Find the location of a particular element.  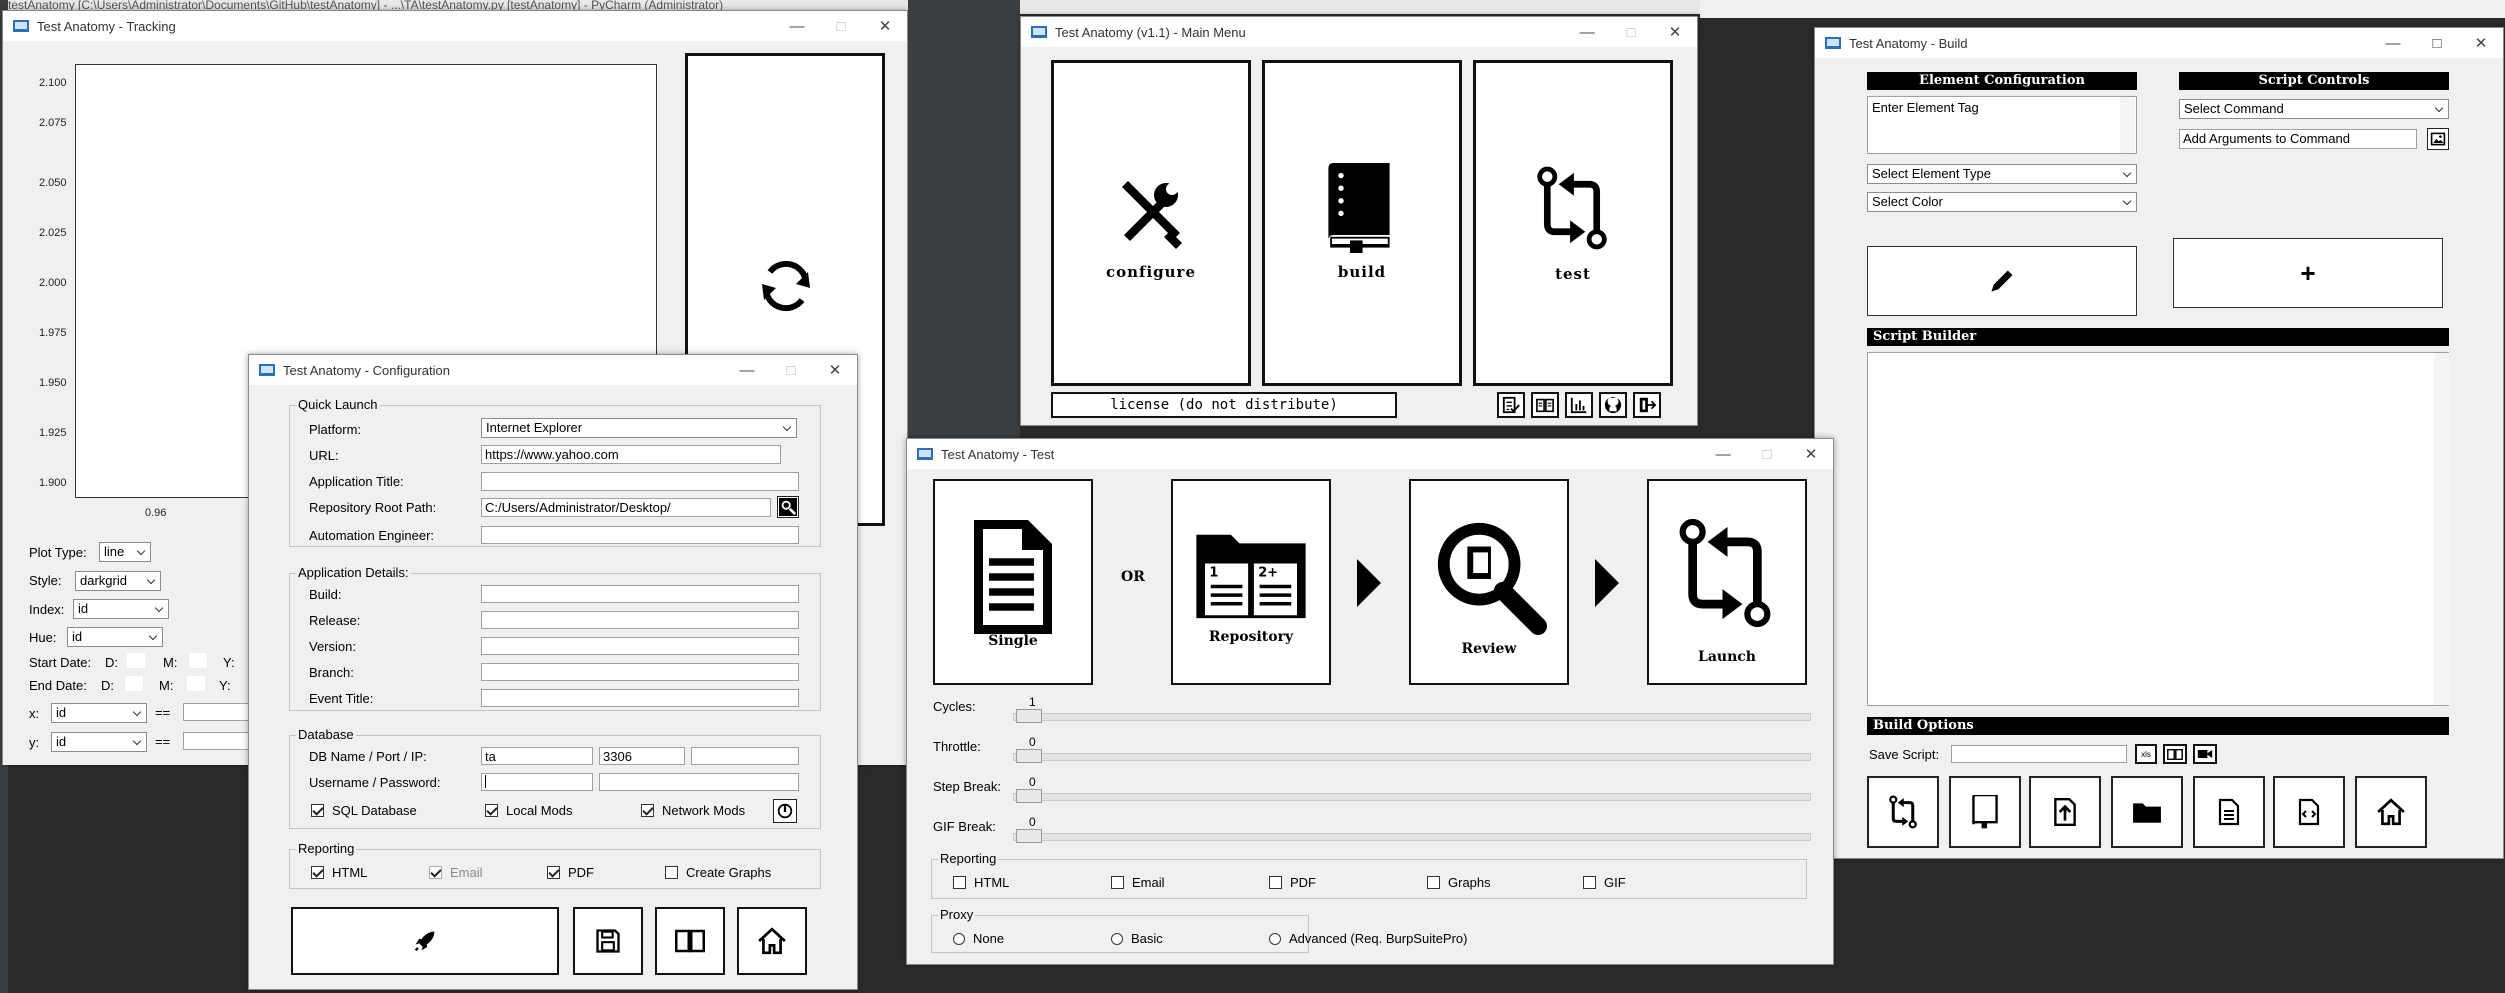

config-home-button is located at coordinates (772, 941).